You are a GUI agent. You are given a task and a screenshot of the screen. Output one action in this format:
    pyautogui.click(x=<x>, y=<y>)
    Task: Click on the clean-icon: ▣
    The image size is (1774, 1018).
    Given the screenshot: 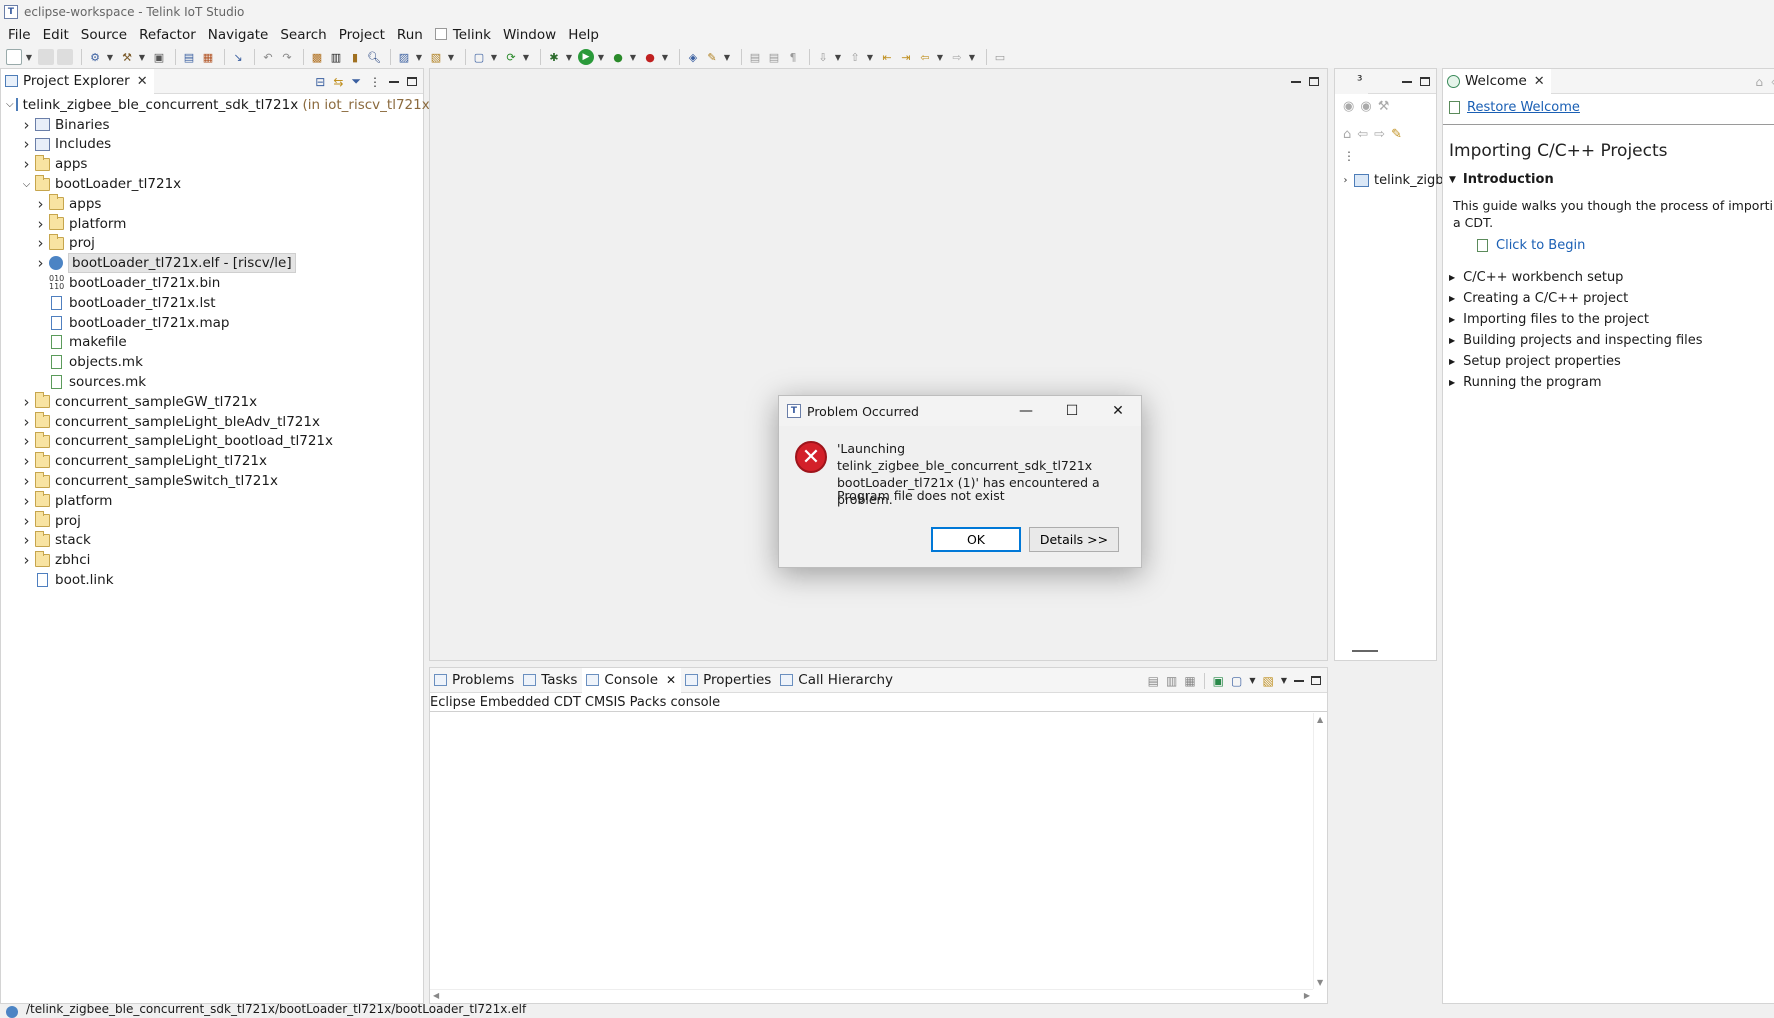 What is the action you would take?
    pyautogui.click(x=159, y=57)
    